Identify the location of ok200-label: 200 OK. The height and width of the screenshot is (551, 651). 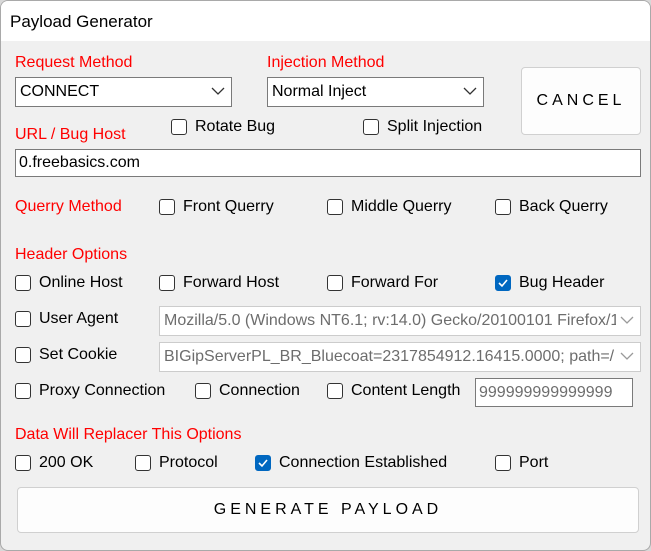
(66, 462).